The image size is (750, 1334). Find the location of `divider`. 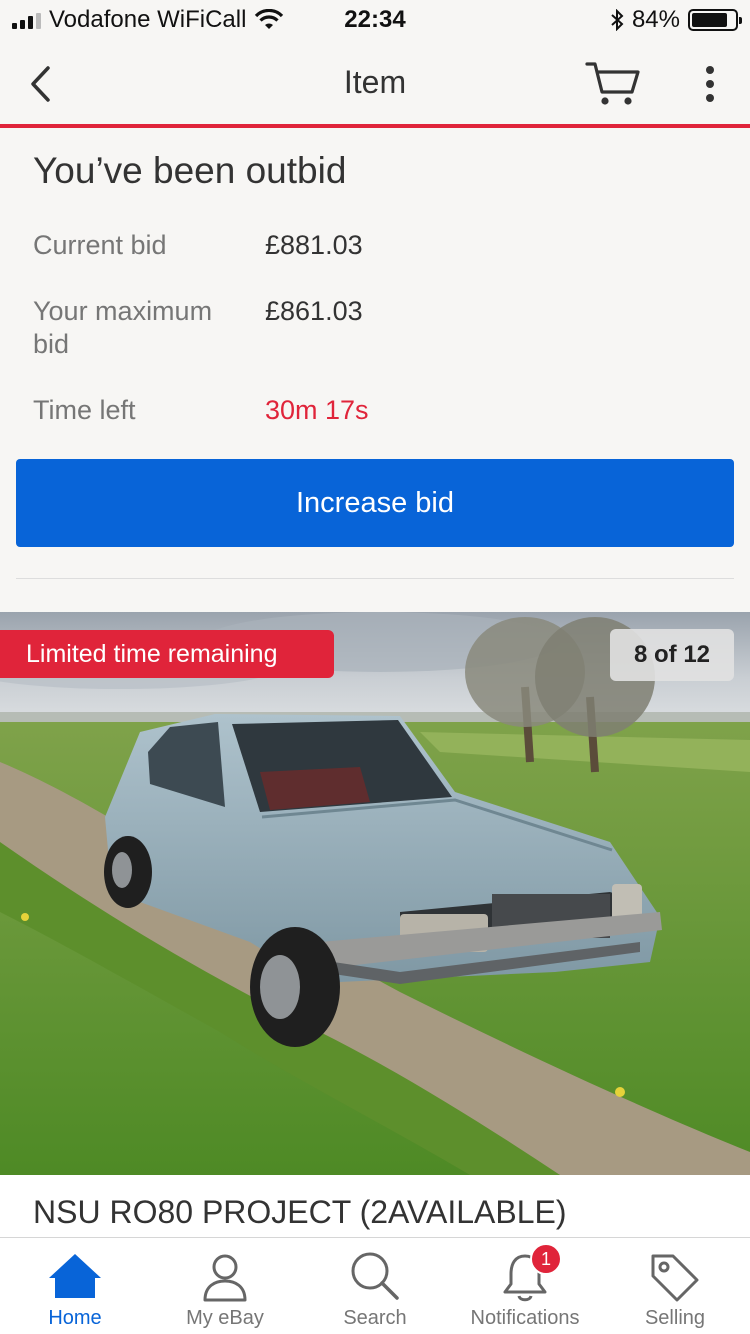

divider is located at coordinates (375, 578).